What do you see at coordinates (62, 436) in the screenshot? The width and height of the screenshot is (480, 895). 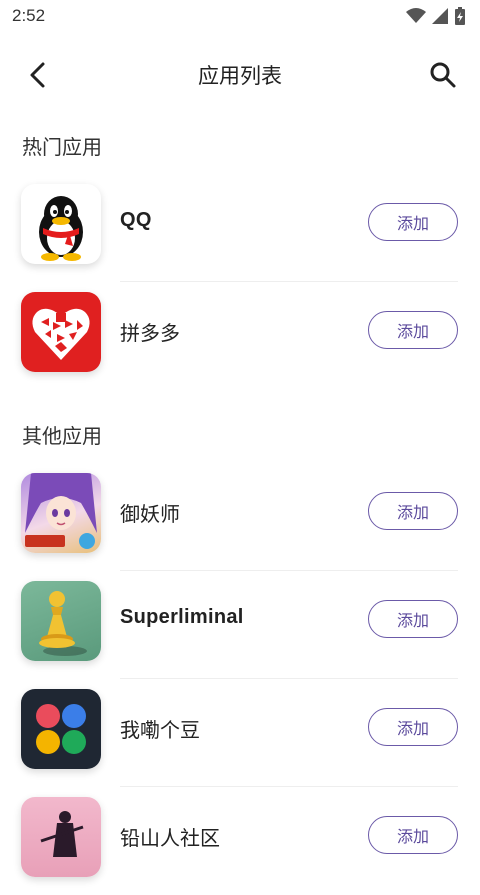 I see `section-title-other: 其他应用` at bounding box center [62, 436].